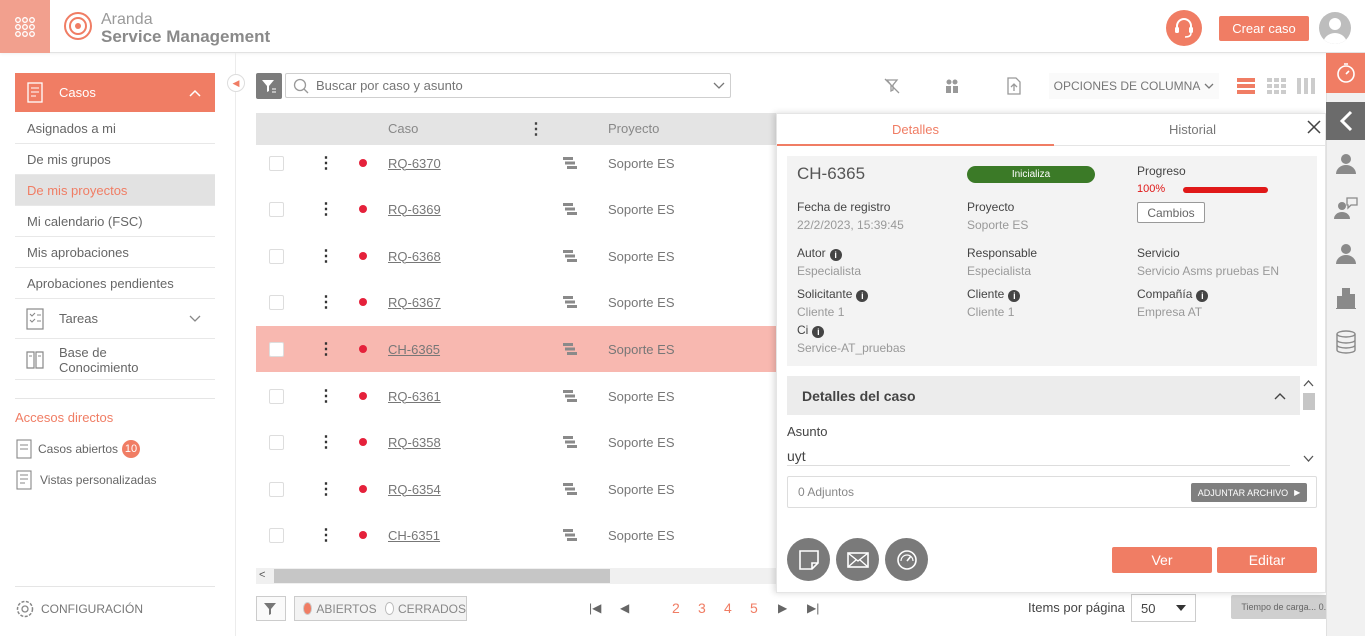 The image size is (1365, 636). I want to click on case-link: CH-6365, so click(414, 349).